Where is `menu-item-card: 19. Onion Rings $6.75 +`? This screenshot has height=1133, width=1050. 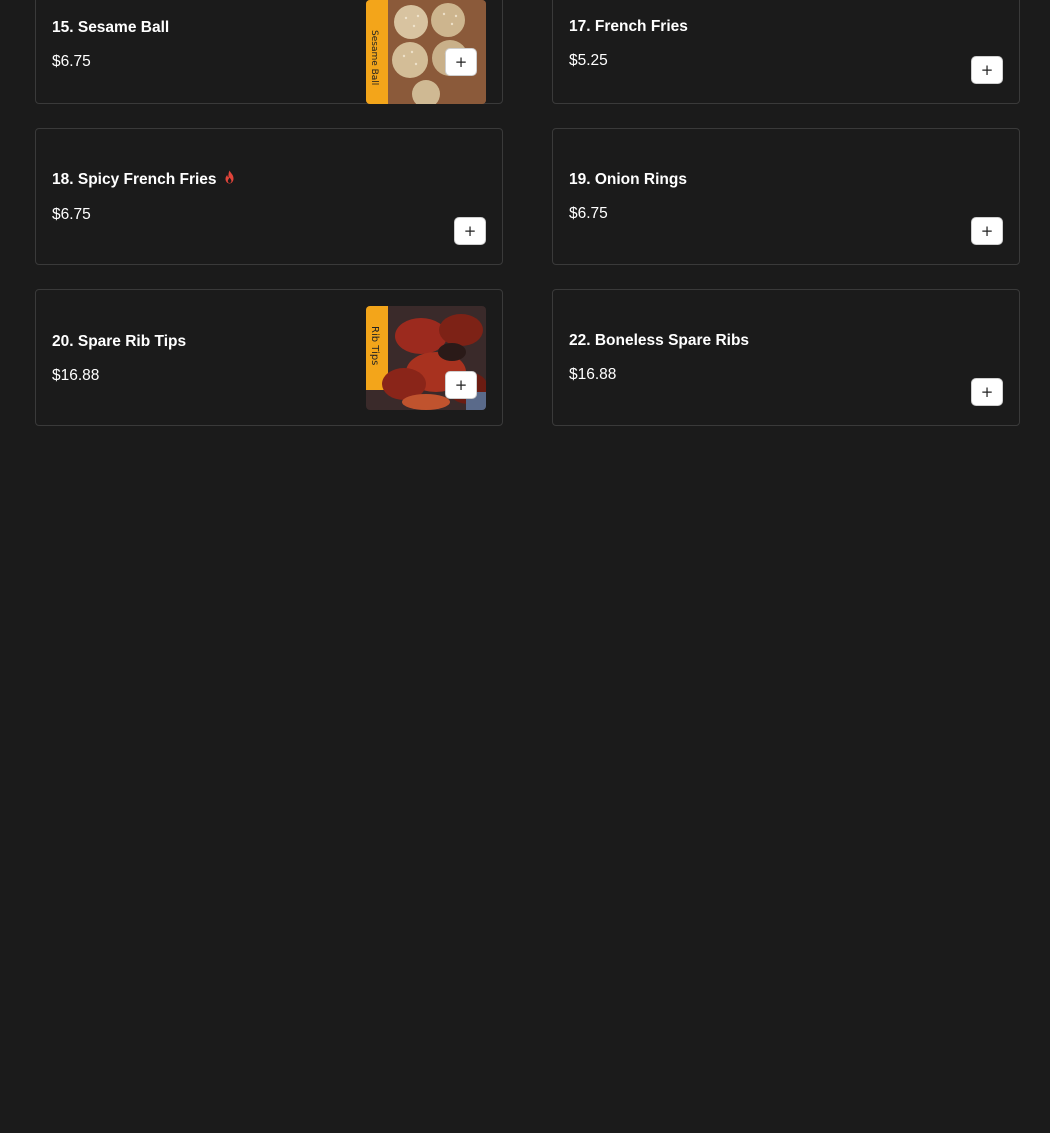 menu-item-card: 19. Onion Rings $6.75 + is located at coordinates (786, 196).